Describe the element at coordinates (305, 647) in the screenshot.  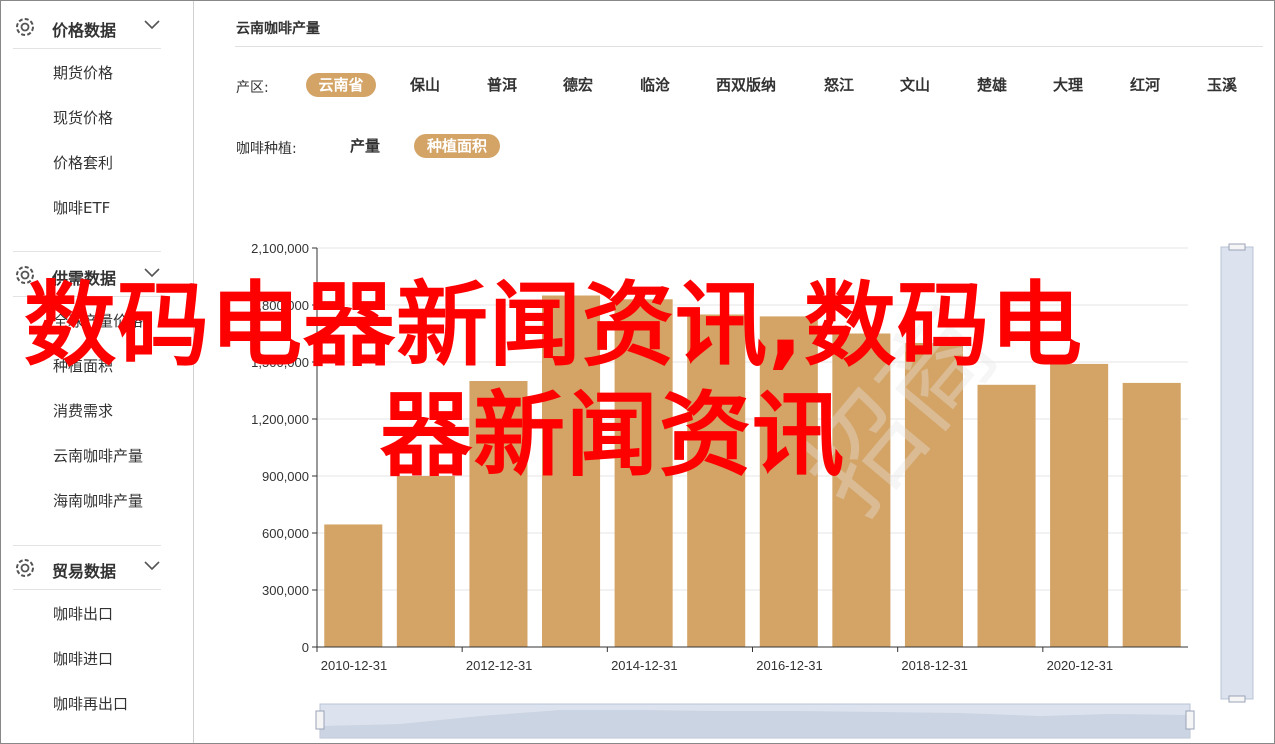
I see `y-tick-label: 0` at that location.